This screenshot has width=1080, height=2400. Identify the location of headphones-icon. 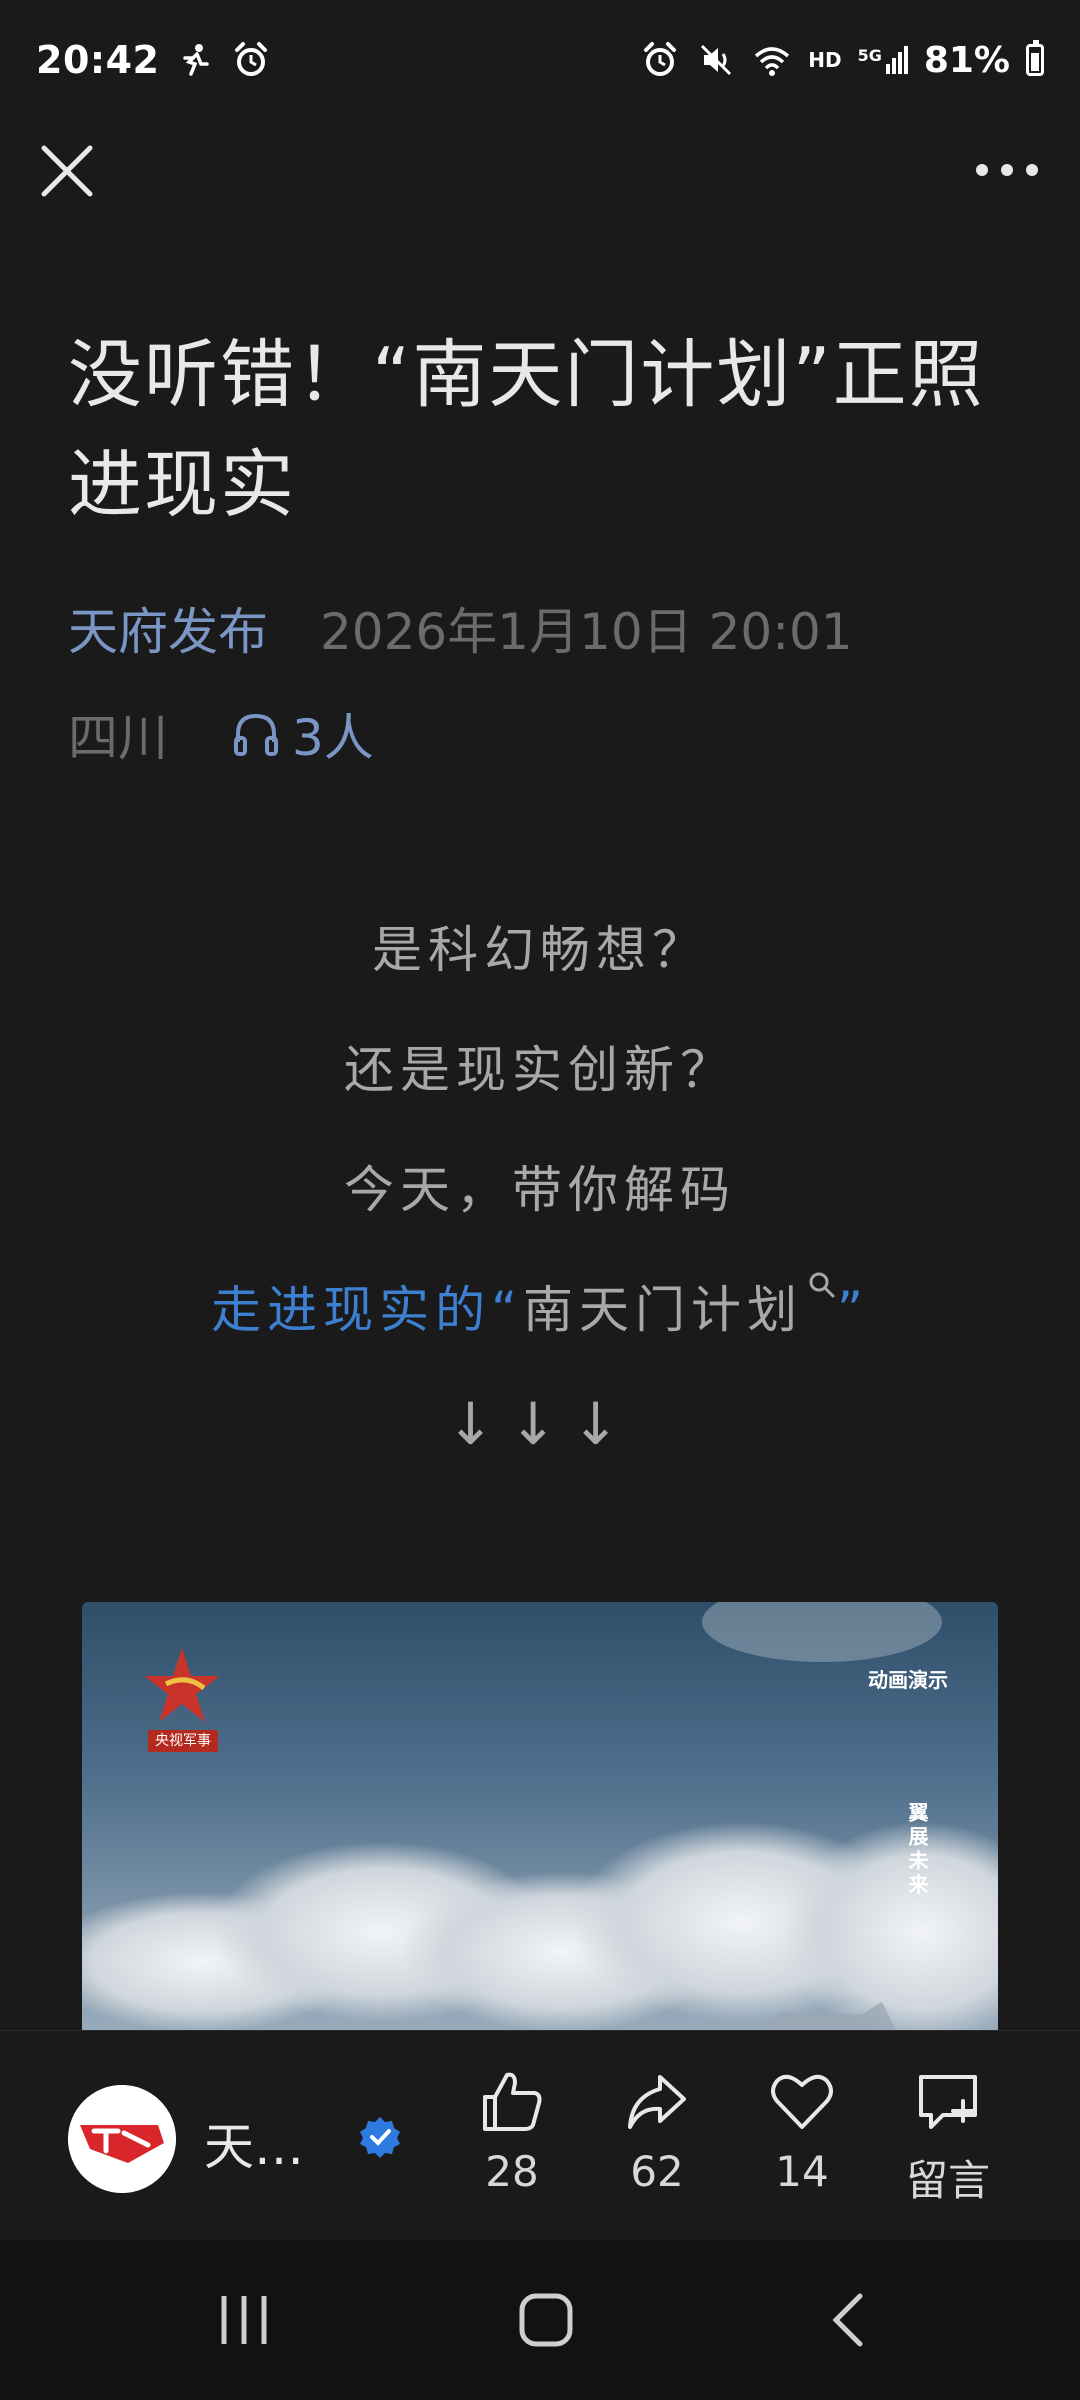
(256, 734).